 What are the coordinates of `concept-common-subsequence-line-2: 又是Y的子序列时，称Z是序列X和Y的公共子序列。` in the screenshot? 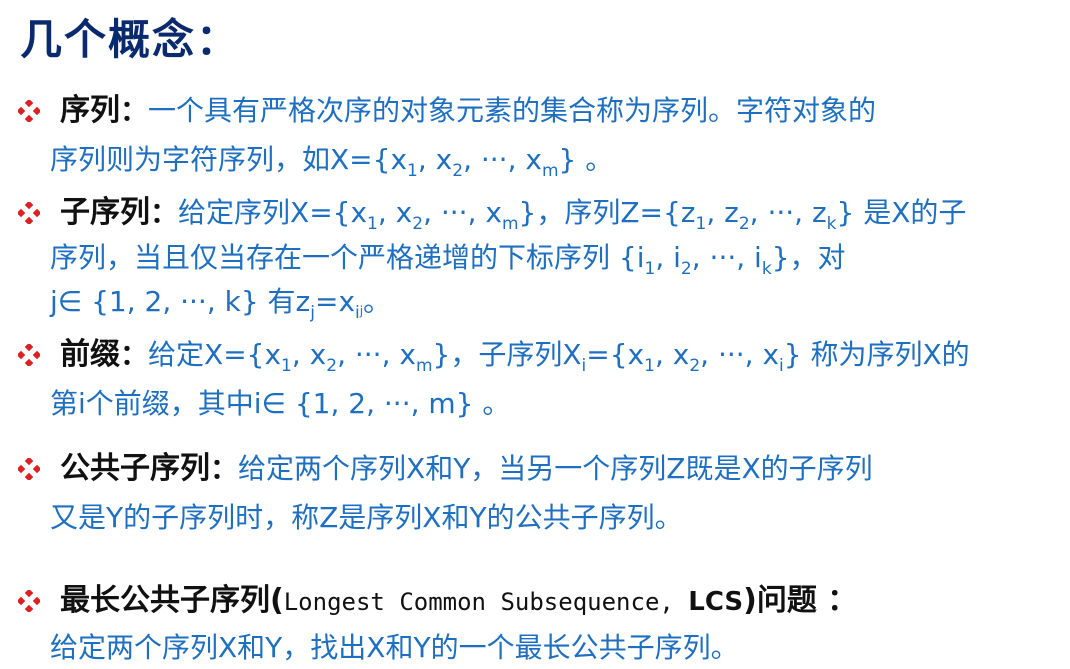 It's located at (366, 517).